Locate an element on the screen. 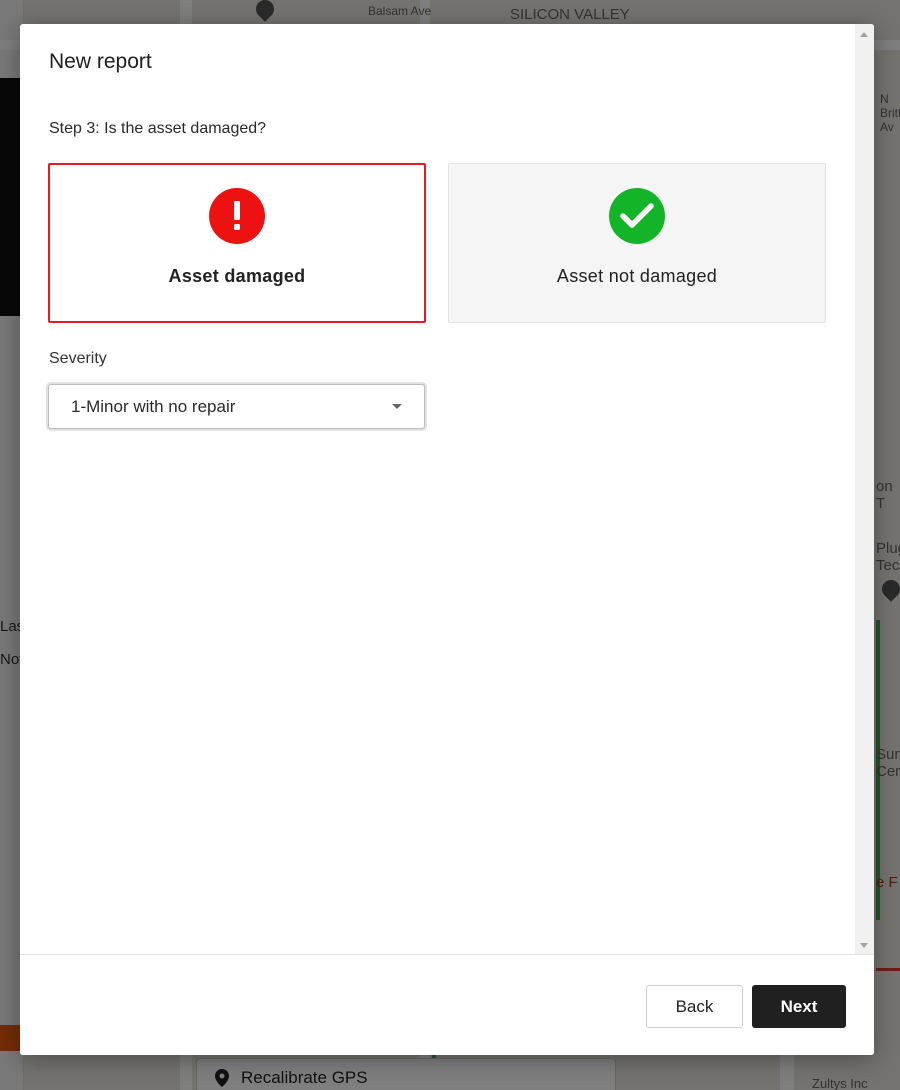  scroll-up-icon is located at coordinates (864, 34).